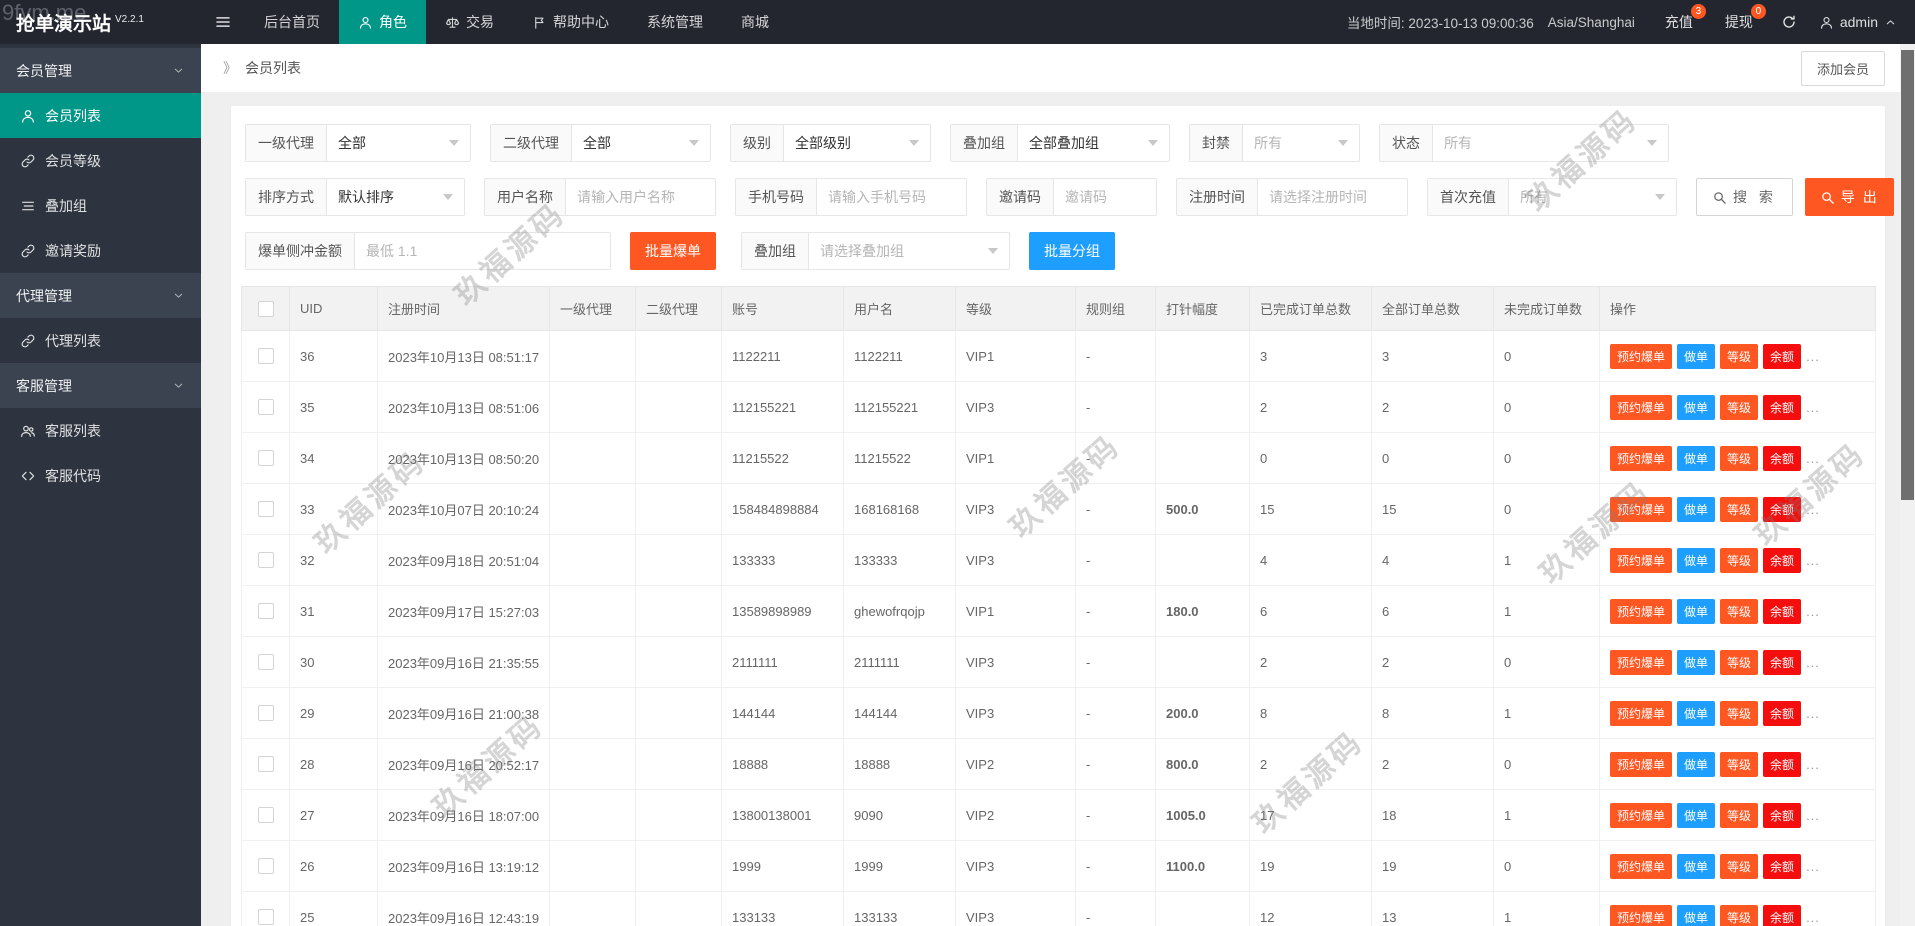 The height and width of the screenshot is (926, 1915). What do you see at coordinates (100, 205) in the screenshot?
I see `sidebar-item-stack-group: 叠加组` at bounding box center [100, 205].